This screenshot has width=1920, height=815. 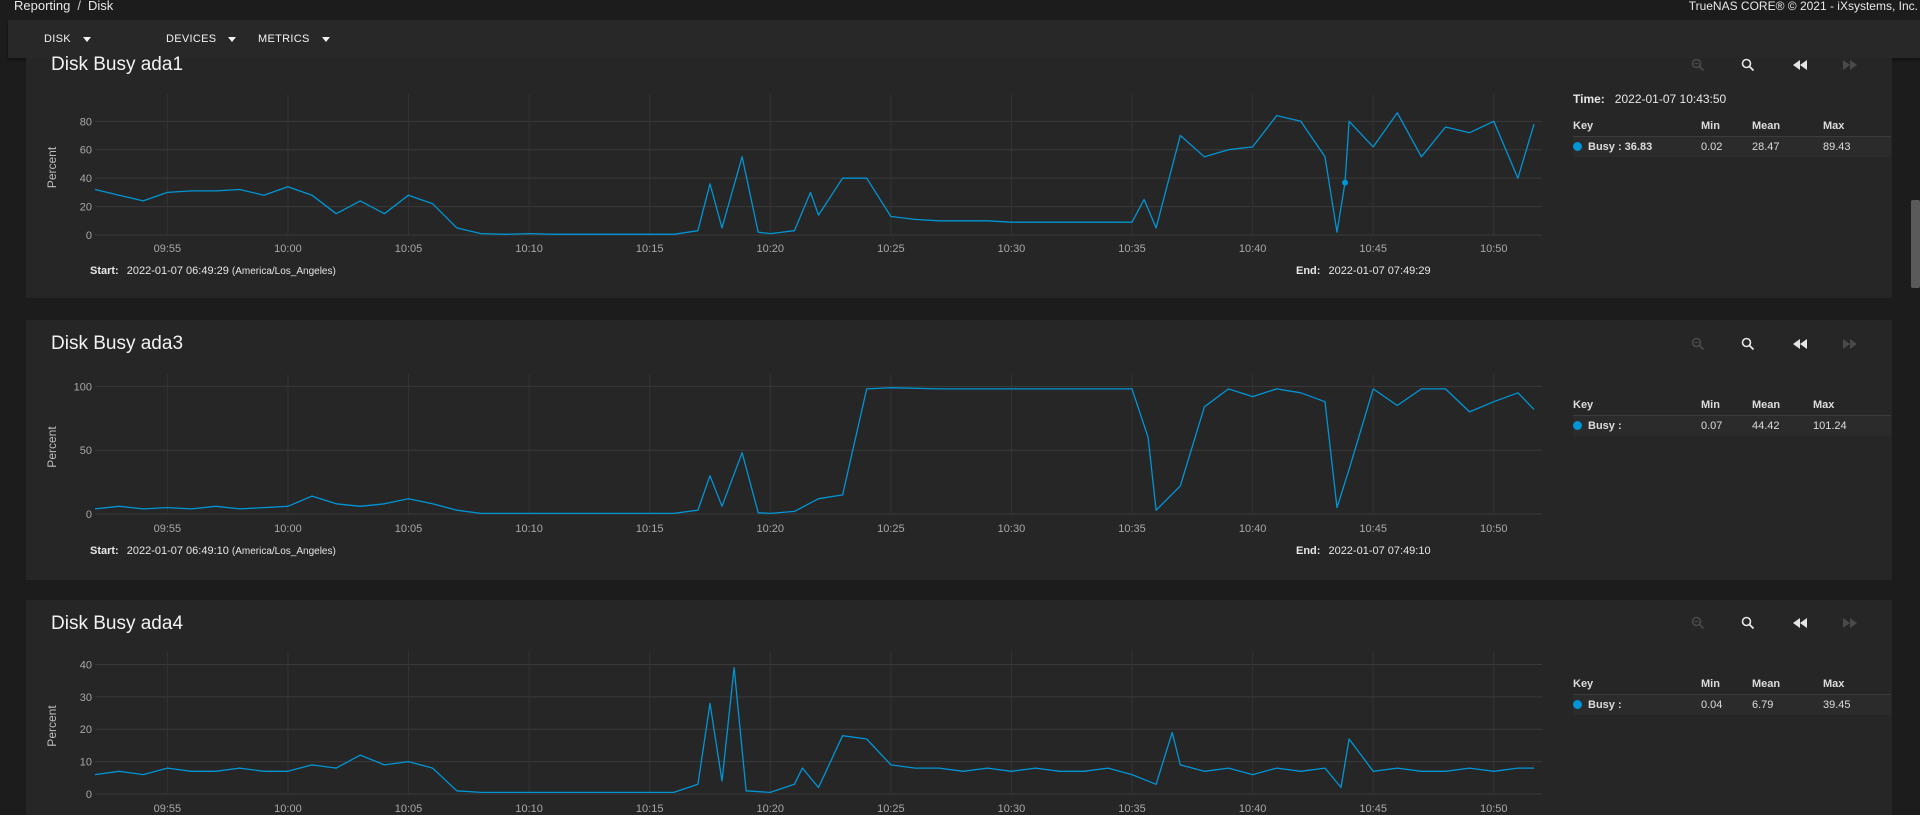 I want to click on y-tick-label: 80, so click(x=86, y=122).